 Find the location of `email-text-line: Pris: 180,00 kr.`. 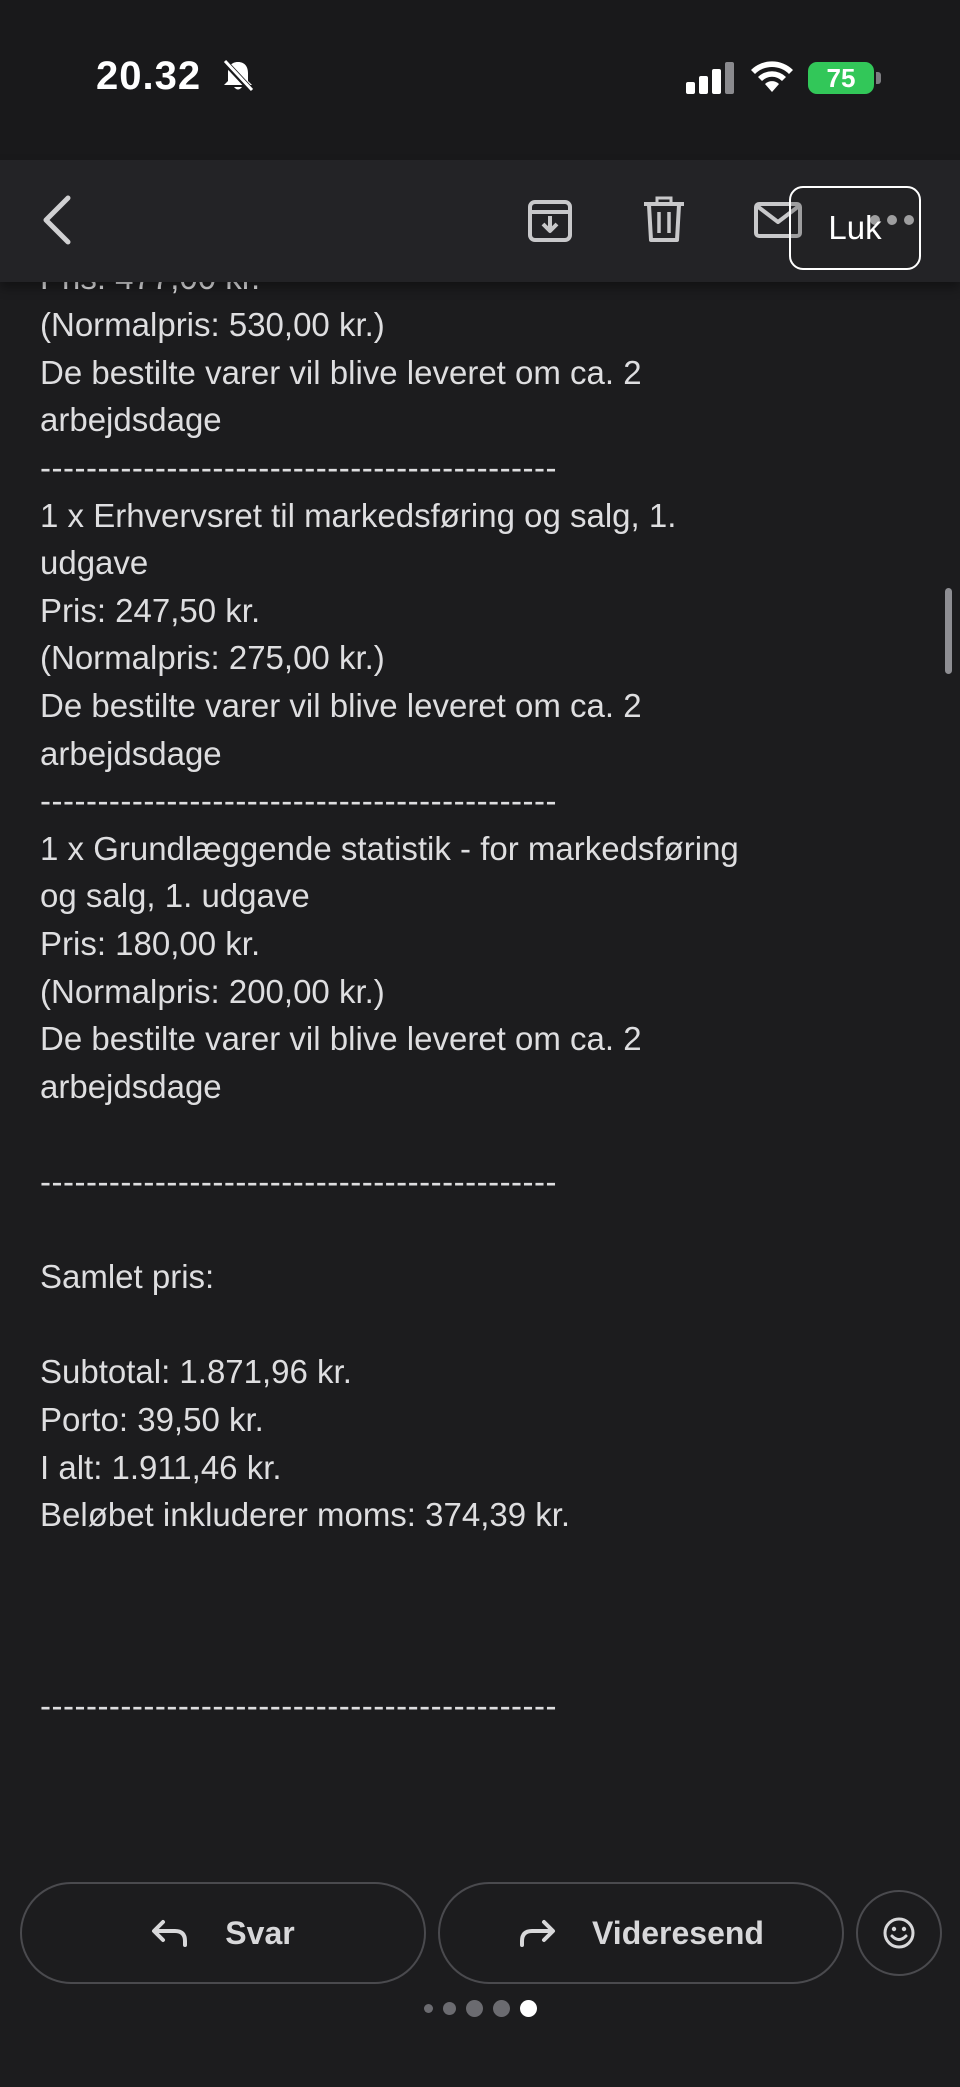

email-text-line: Pris: 180,00 kr. is located at coordinates (150, 943).